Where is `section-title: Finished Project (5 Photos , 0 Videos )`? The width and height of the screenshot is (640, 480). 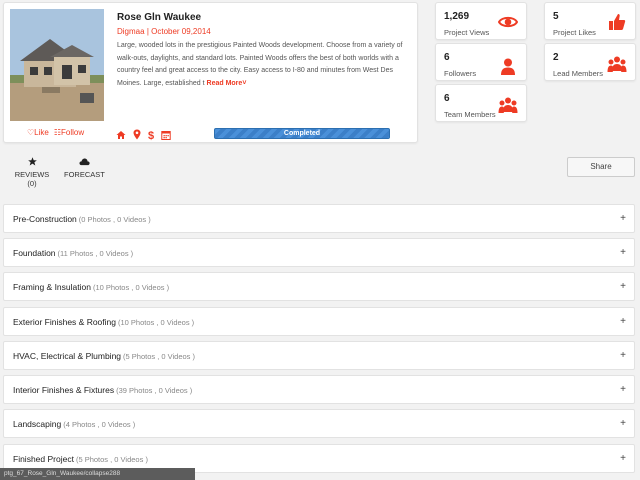
section-title: Finished Project (5 Photos , 0 Videos ) is located at coordinates (80, 459).